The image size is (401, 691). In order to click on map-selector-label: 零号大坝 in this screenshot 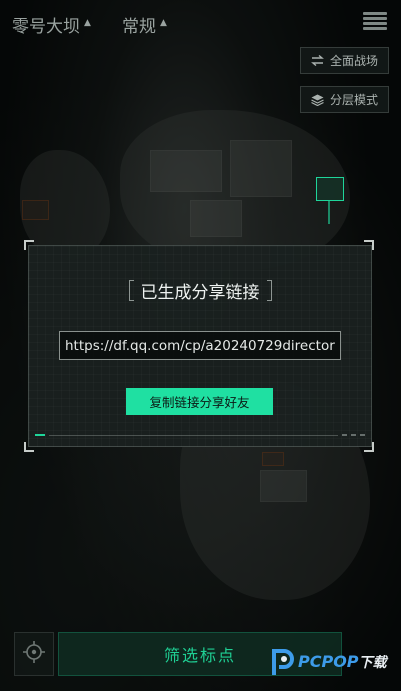, I will do `click(46, 27)`.